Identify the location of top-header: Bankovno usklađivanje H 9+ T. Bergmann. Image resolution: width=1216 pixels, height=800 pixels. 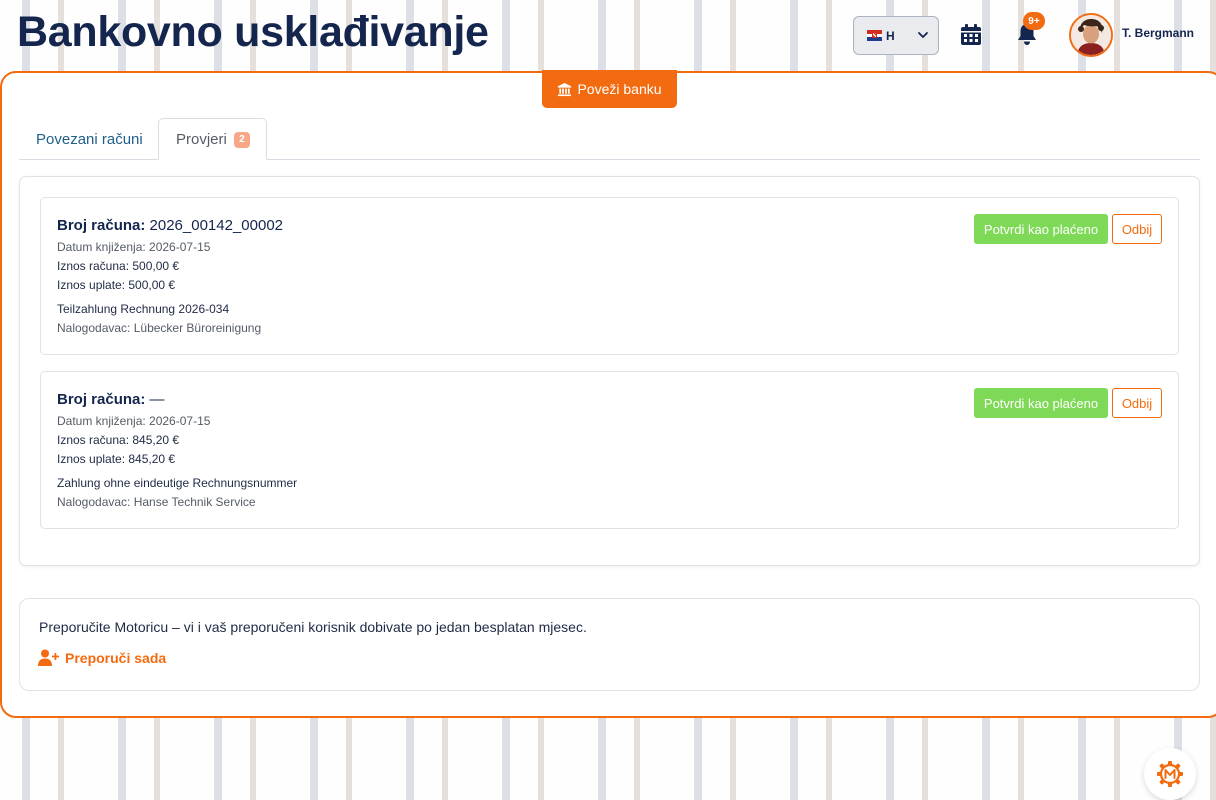
(608, 35).